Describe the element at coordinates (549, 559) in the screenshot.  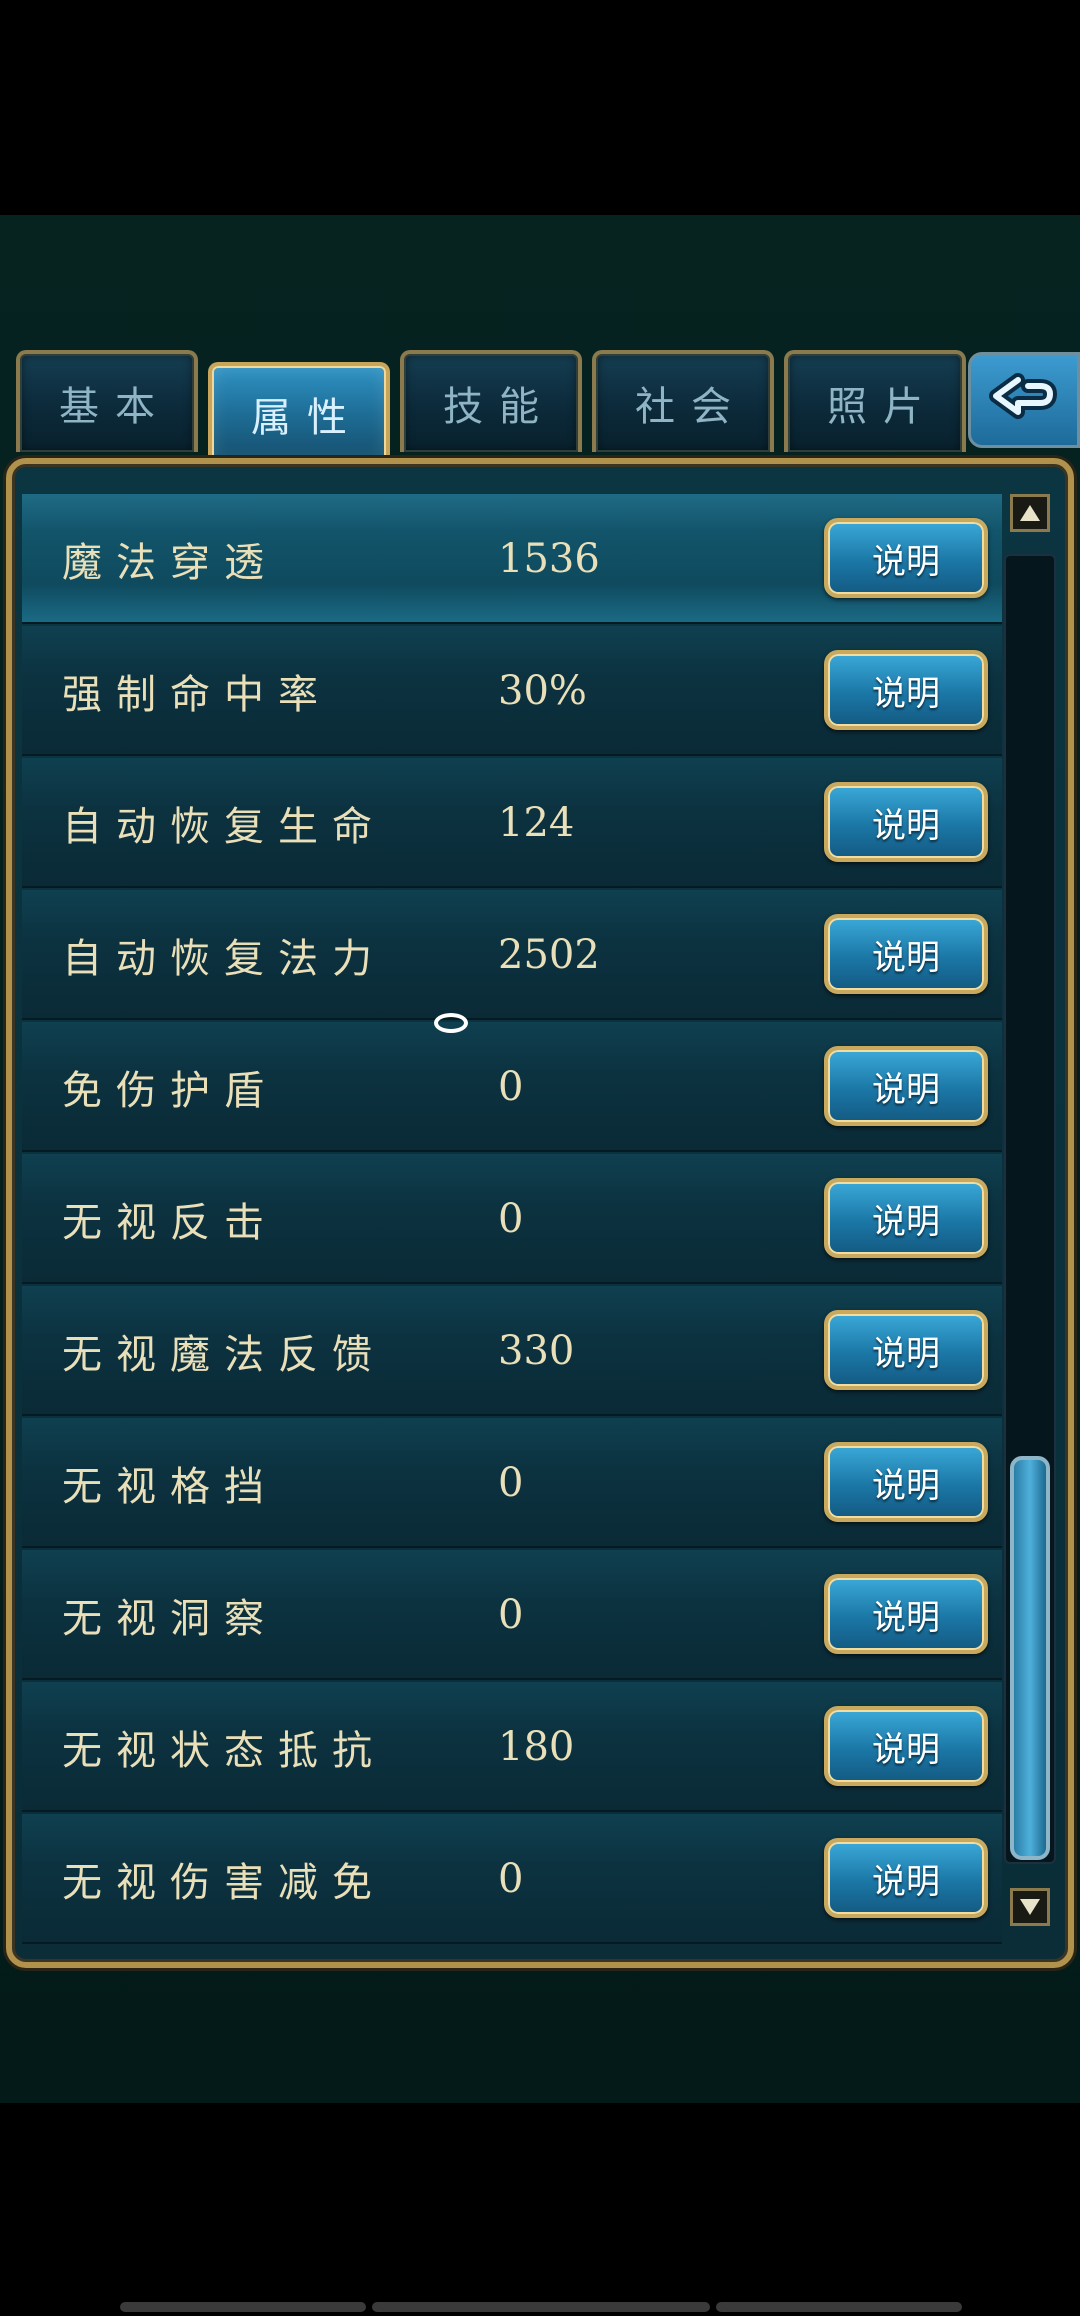
I see `attribute-value: 1536` at that location.